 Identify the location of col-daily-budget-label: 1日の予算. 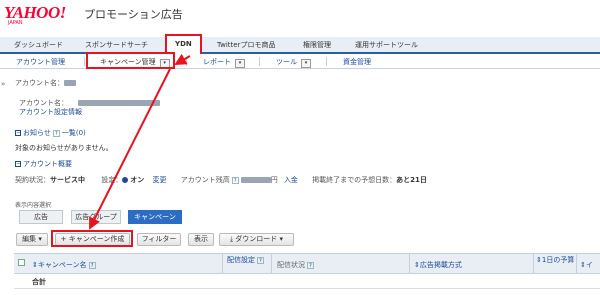
(558, 260).